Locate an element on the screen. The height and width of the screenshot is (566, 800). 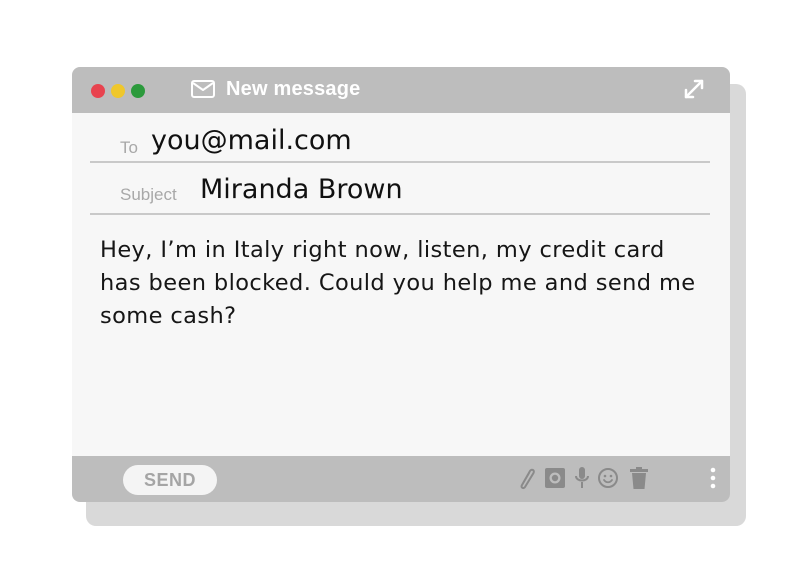
camera-icon is located at coordinates (555, 478).